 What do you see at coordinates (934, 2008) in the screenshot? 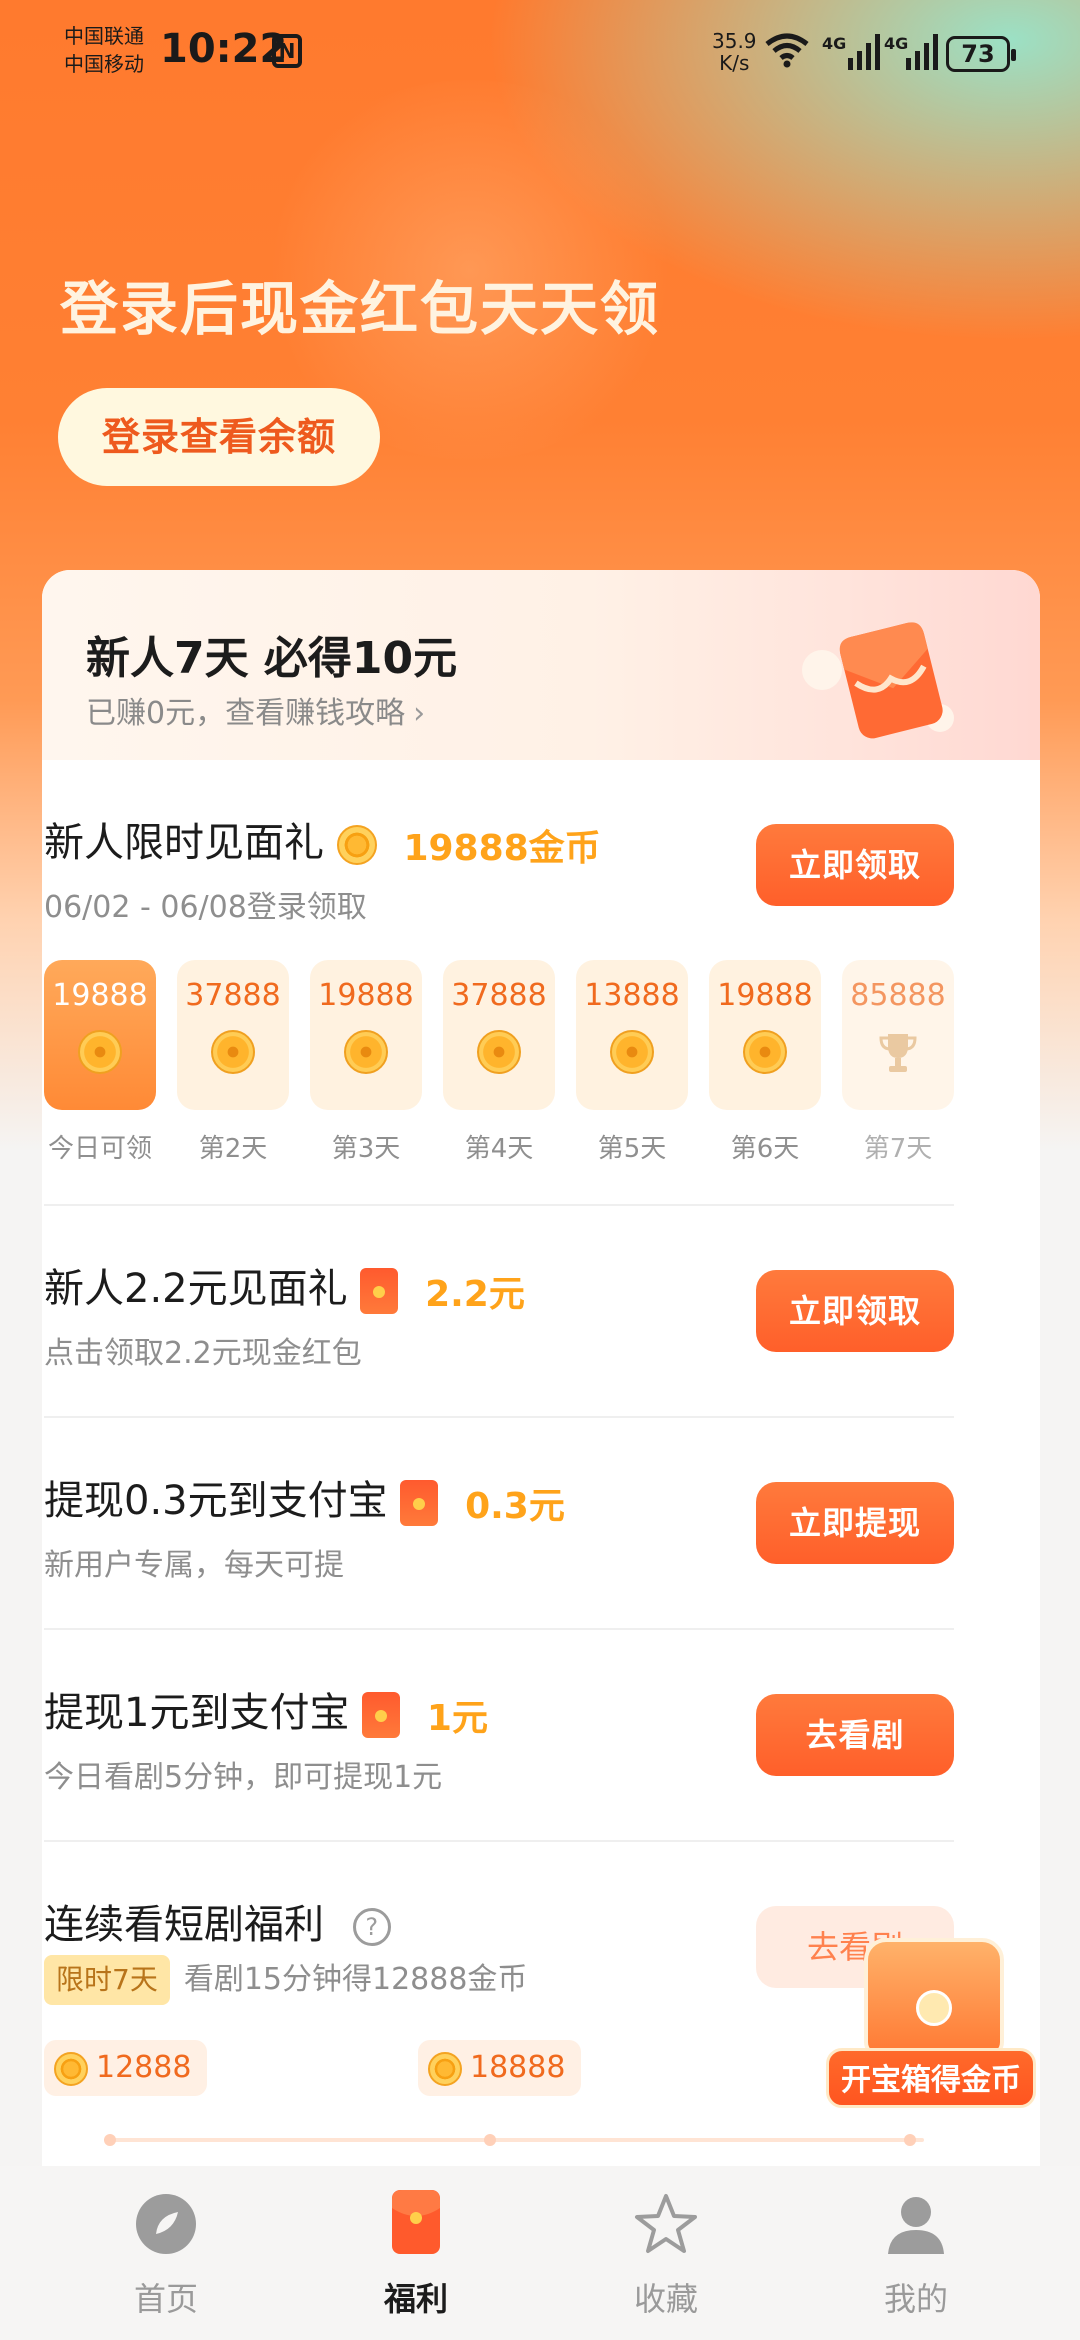
I see `treasure-lock-icon` at bounding box center [934, 2008].